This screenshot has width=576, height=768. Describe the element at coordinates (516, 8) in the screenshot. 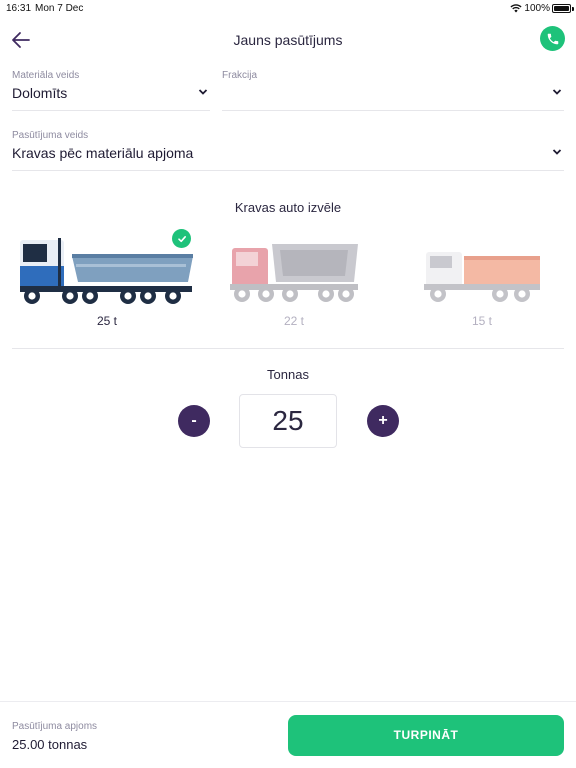

I see `wifi-icon` at that location.